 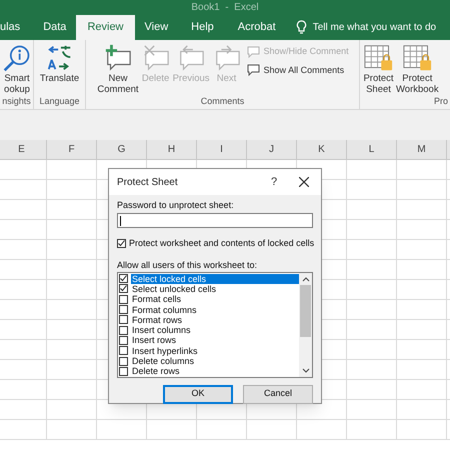 What do you see at coordinates (172, 149) in the screenshot?
I see `column-header: H` at bounding box center [172, 149].